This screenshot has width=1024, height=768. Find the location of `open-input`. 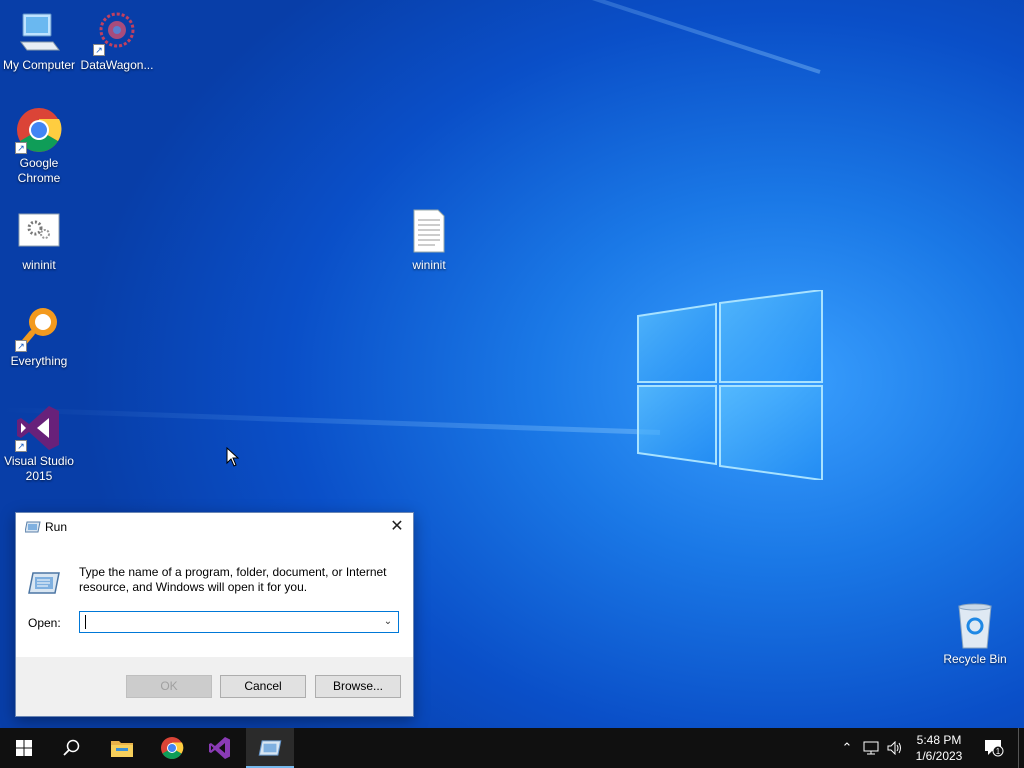

open-input is located at coordinates (225, 622).